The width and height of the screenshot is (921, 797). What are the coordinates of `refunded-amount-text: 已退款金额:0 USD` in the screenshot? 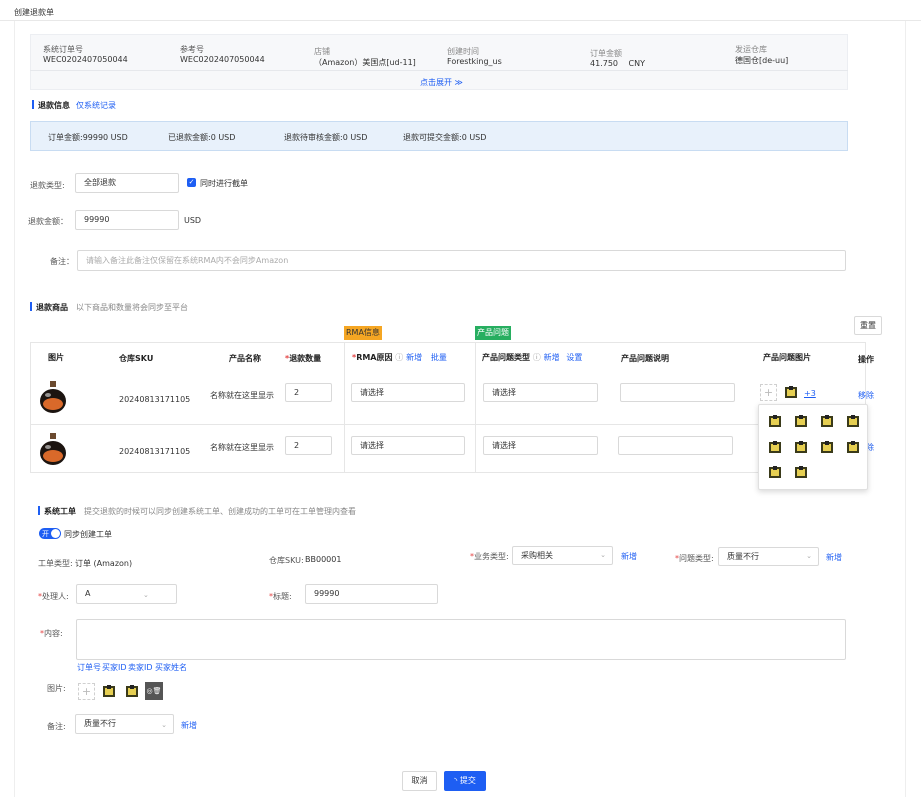 It's located at (202, 137).